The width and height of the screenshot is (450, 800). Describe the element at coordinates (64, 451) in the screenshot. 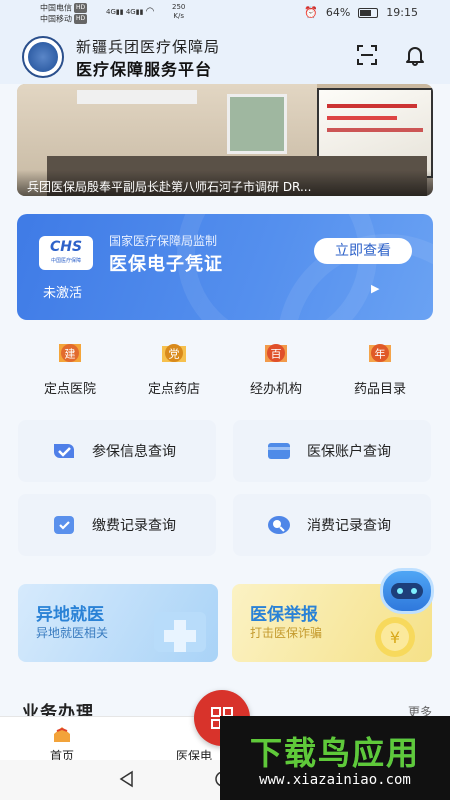

I see `shield-check-icon` at that location.